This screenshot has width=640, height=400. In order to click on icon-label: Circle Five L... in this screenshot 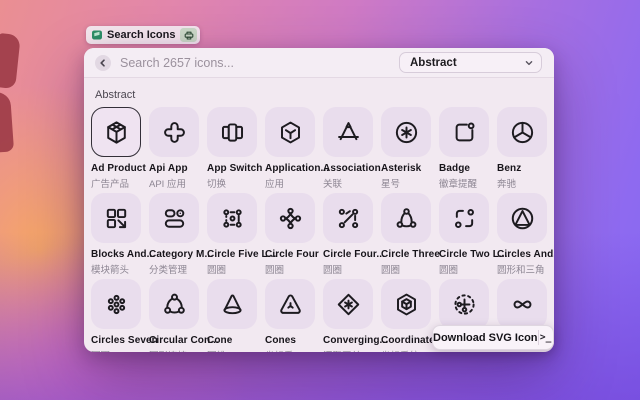, I will do `click(242, 254)`.